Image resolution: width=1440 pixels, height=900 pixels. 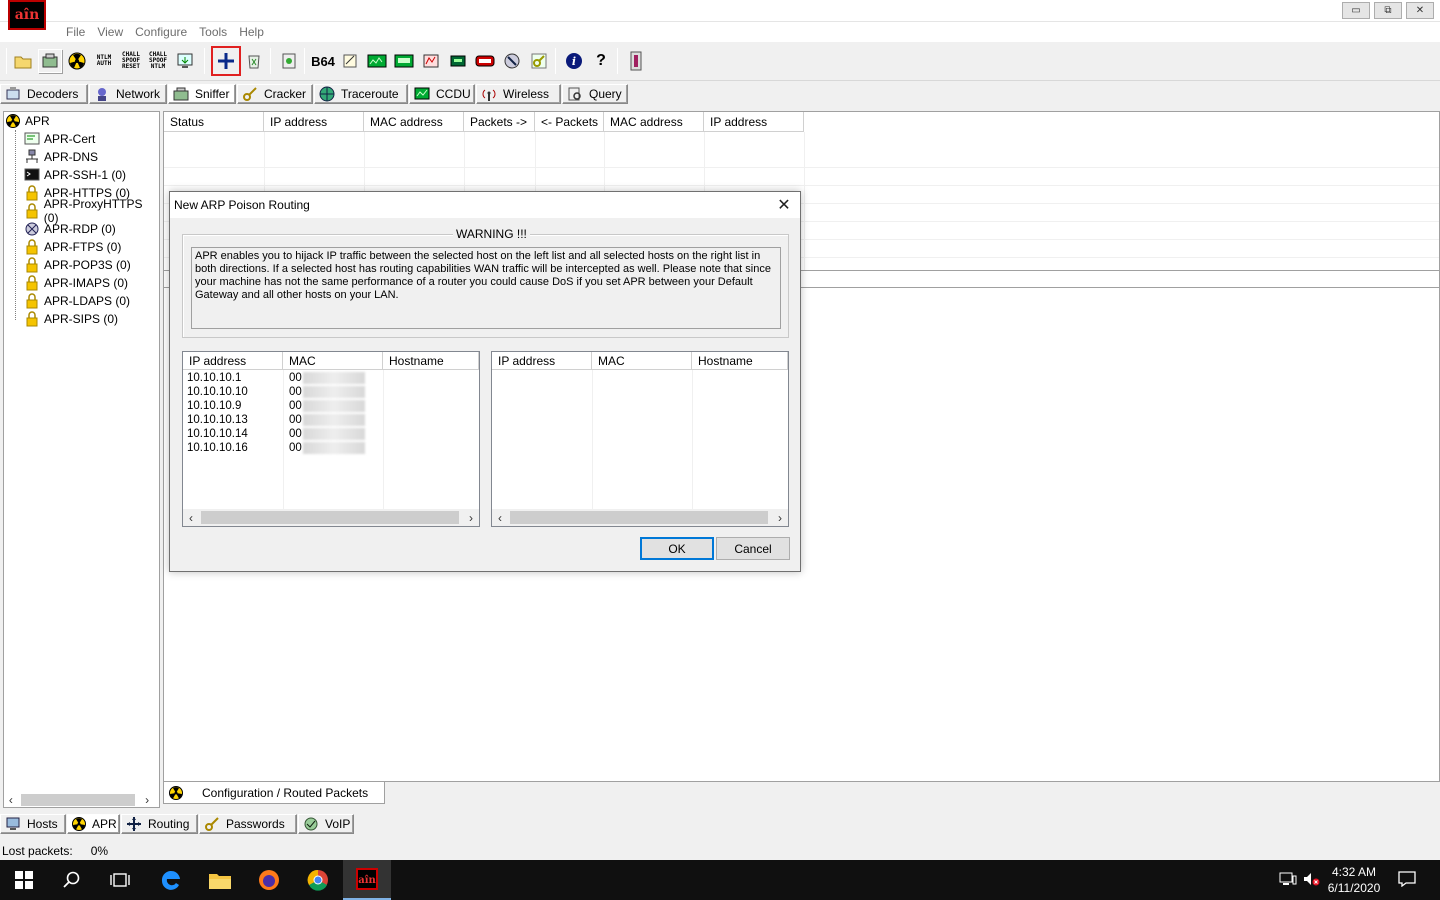 What do you see at coordinates (289, 61) in the screenshot?
I see `certificate-icon` at bounding box center [289, 61].